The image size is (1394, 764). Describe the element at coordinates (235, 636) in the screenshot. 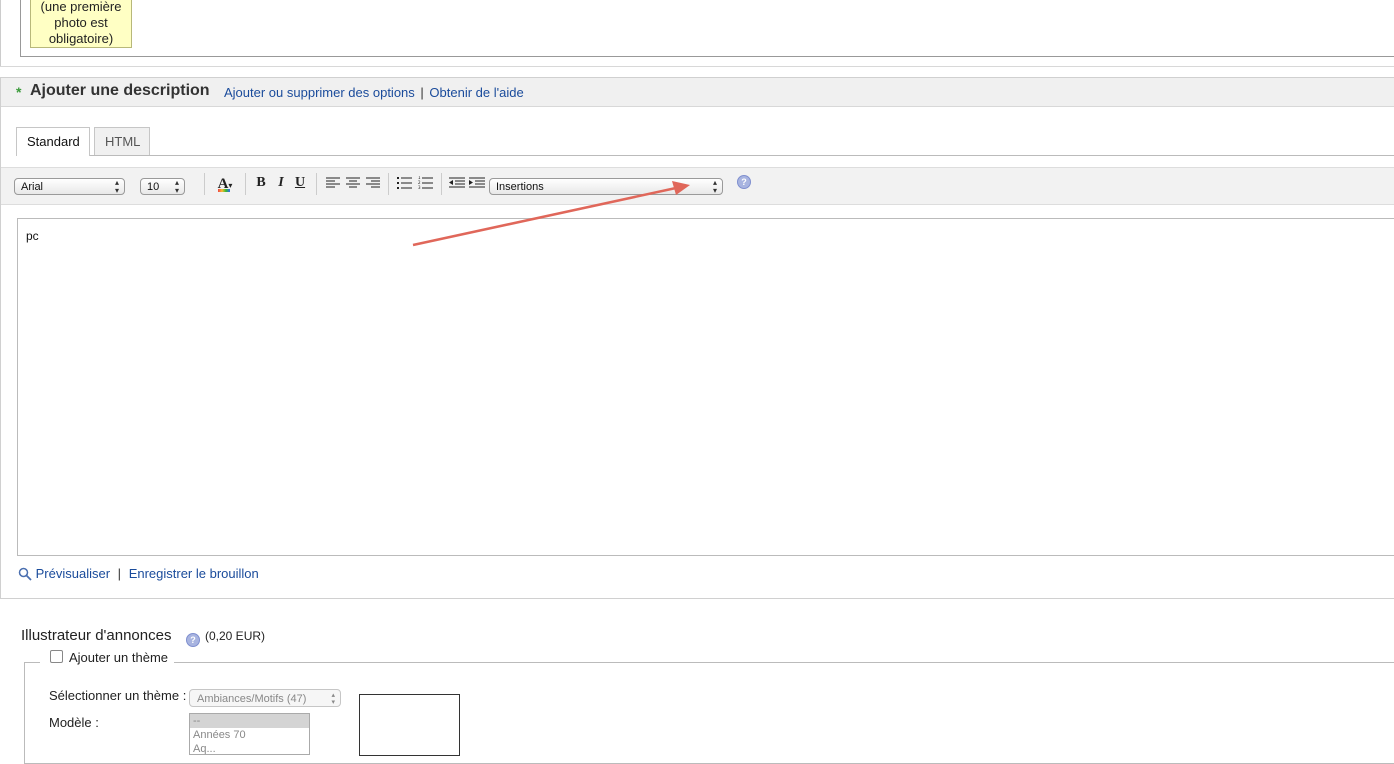

I see `illustrator-price: (0,20 EUR)` at that location.